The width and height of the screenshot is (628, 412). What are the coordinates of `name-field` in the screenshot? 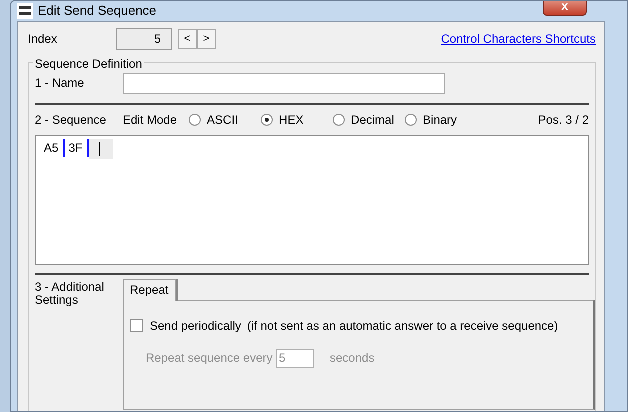 It's located at (284, 83).